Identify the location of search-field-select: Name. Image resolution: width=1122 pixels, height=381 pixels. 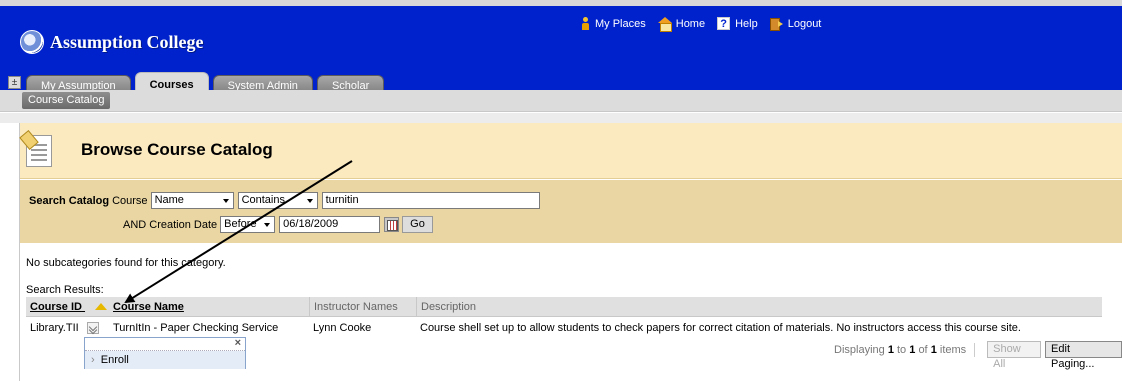
(192, 200).